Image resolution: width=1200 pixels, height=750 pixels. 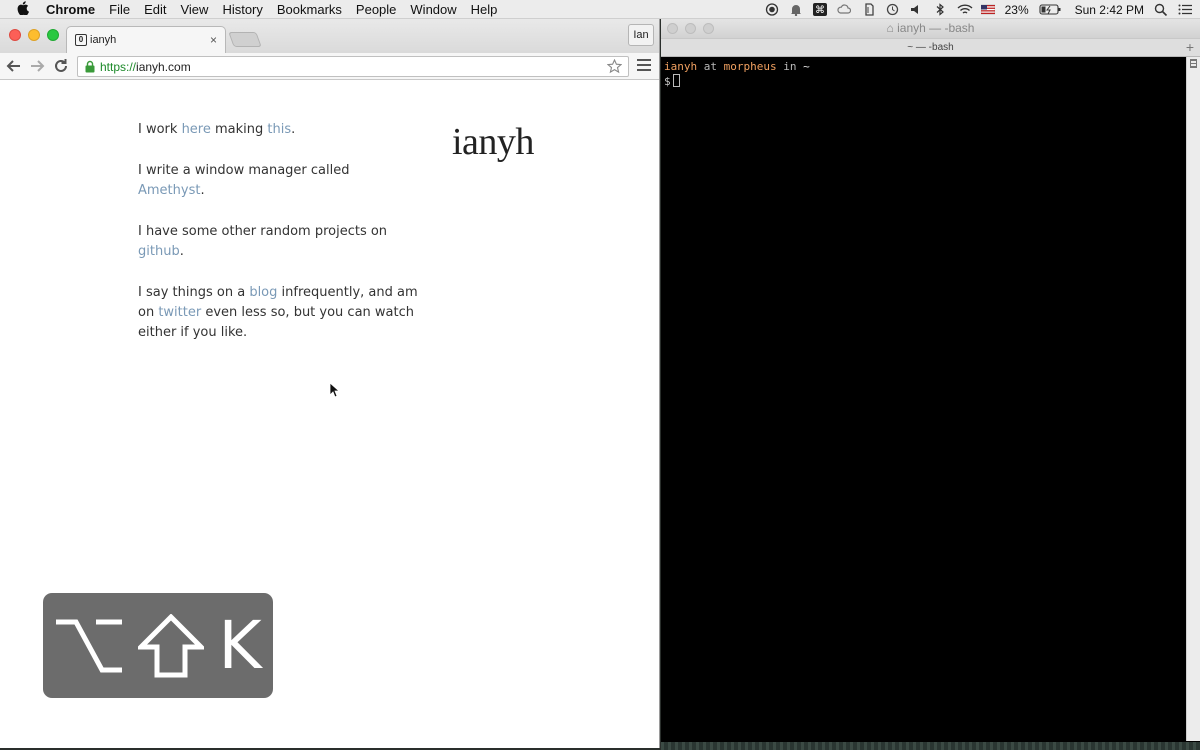 I want to click on site-logo: ianyh, so click(x=493, y=142).